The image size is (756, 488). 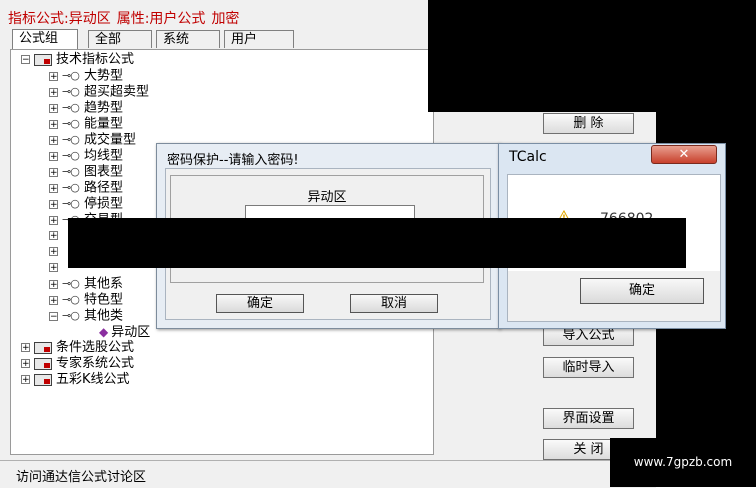 I want to click on tab-system: 系统, so click(x=188, y=39).